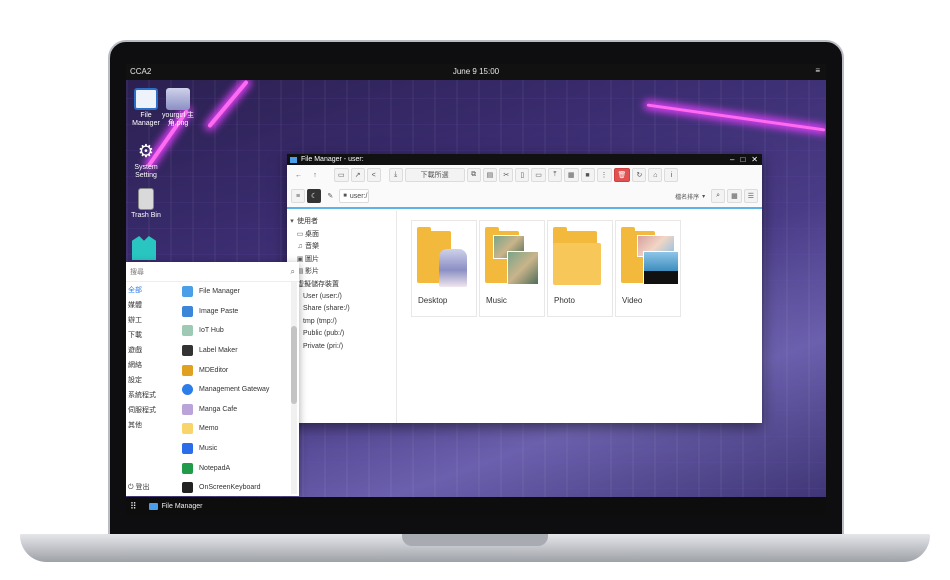  Describe the element at coordinates (587, 175) in the screenshot. I see `archive-icon: ■` at that location.